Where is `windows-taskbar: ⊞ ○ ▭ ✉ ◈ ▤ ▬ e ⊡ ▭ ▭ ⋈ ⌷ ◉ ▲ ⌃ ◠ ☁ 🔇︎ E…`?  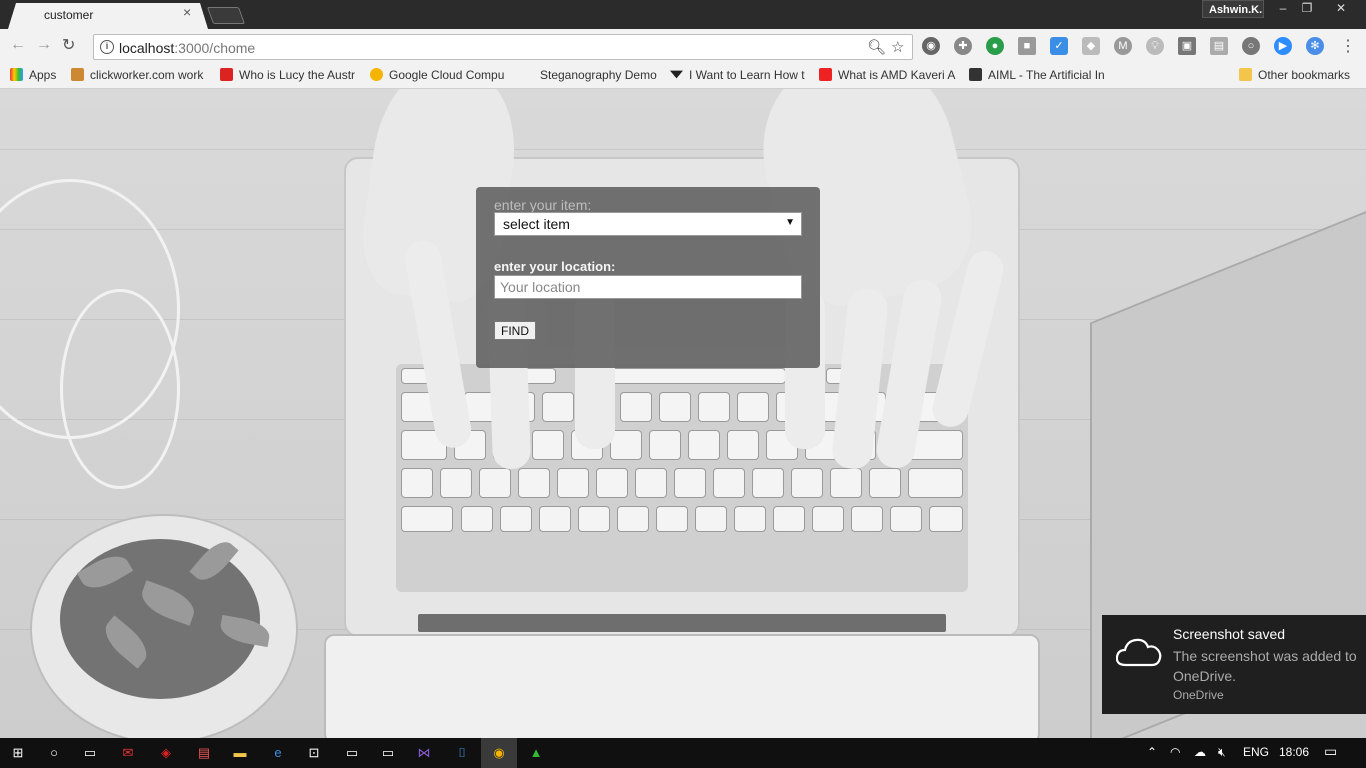
windows-taskbar: ⊞ ○ ▭ ✉ ◈ ▤ ▬ e ⊡ ▭ ▭ ⋈ ⌷ ◉ ▲ ⌃ ◠ ☁ 🔇︎ E… is located at coordinates (683, 753).